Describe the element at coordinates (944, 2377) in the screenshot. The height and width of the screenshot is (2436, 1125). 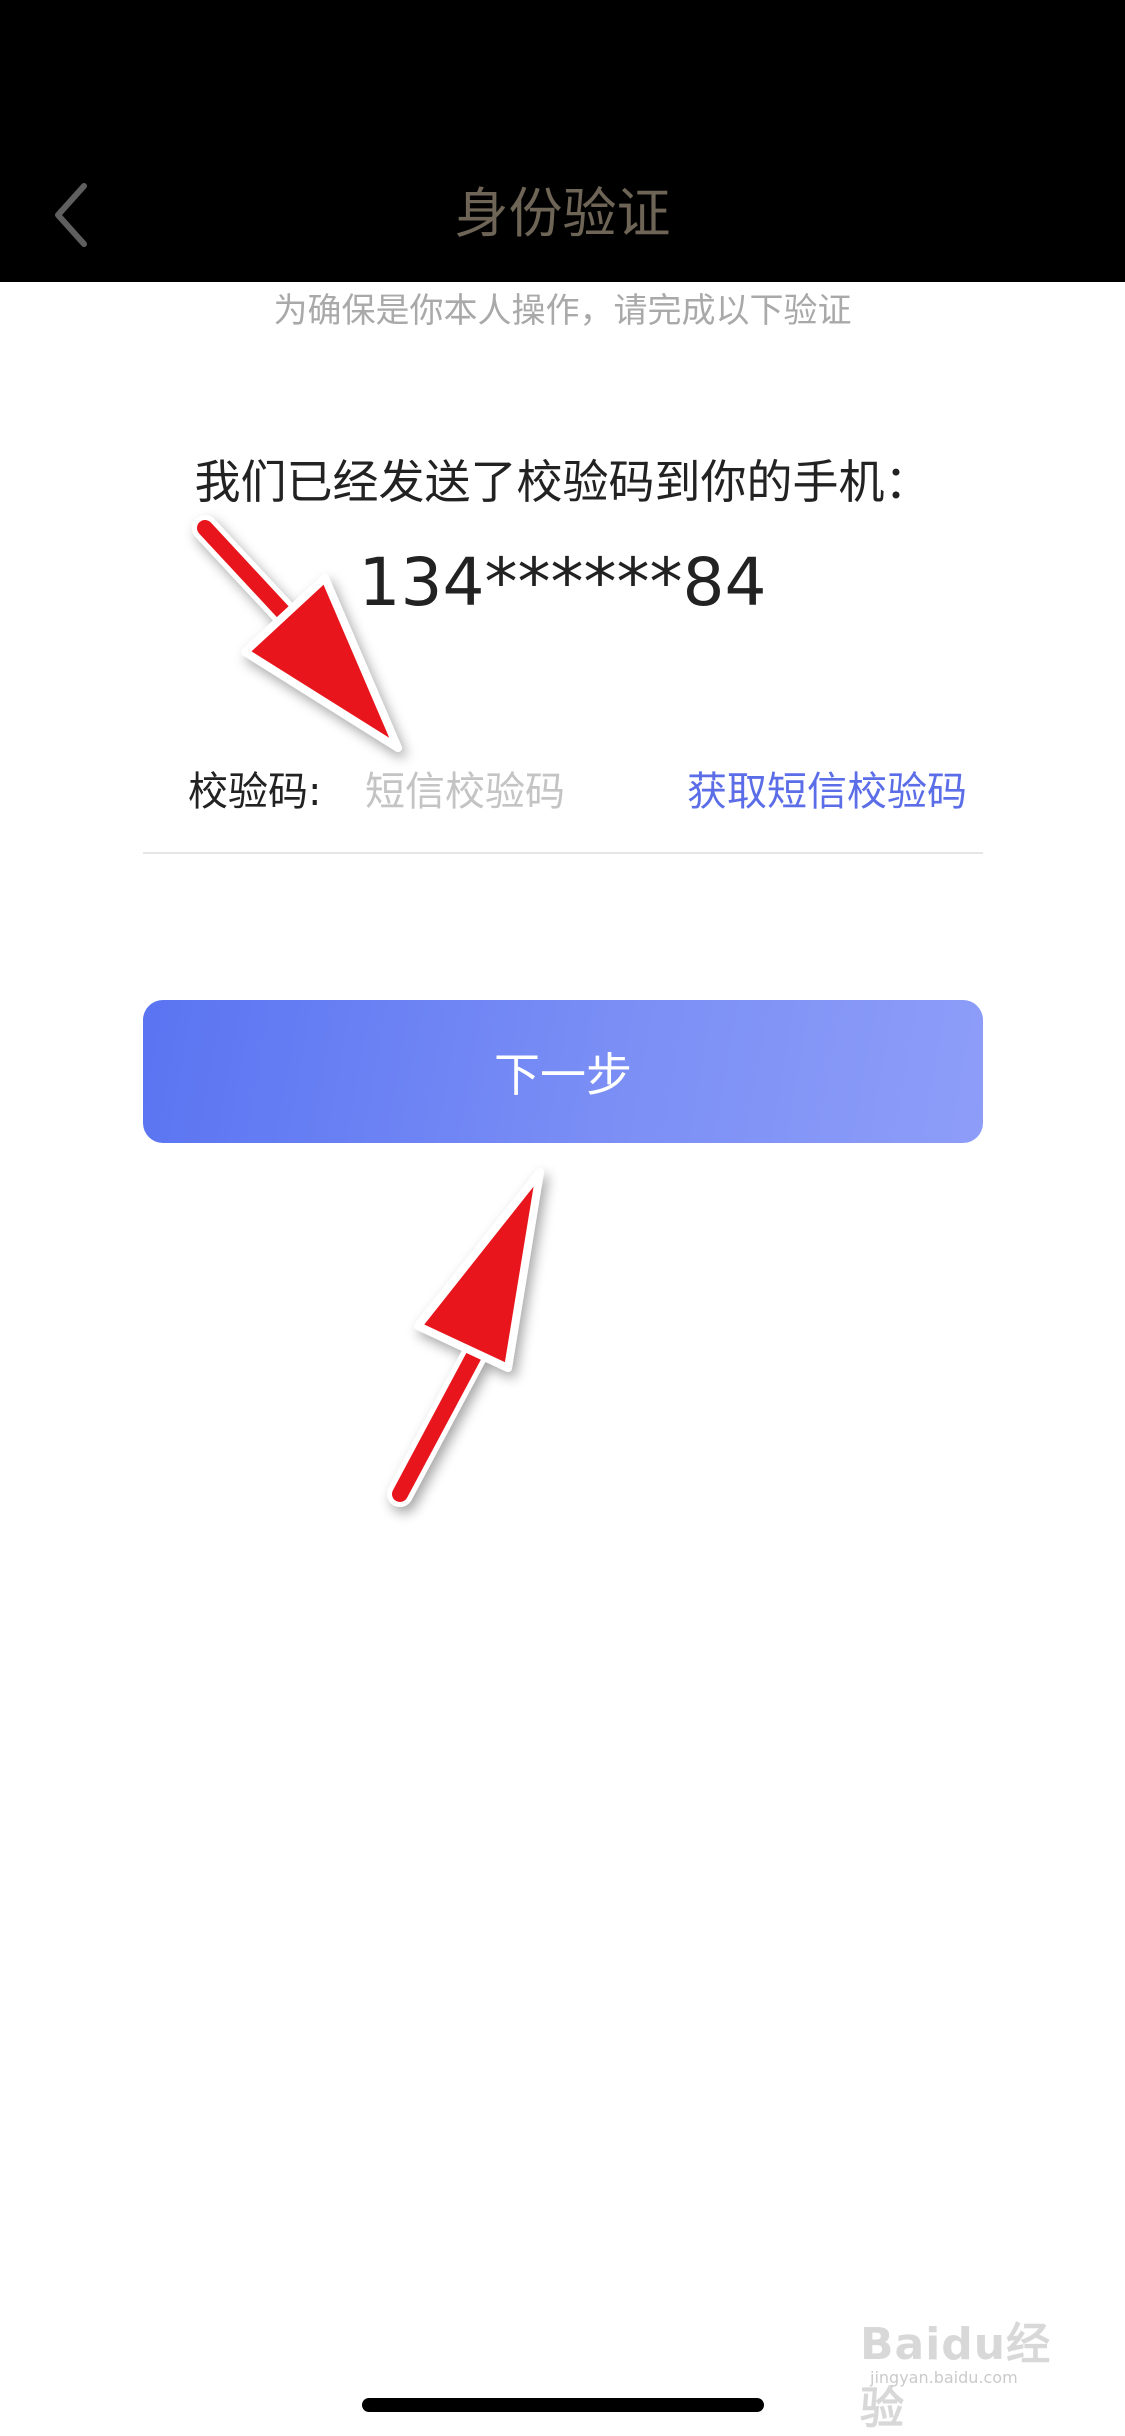
I see `watermark-url: jingyan.baidu.com` at that location.